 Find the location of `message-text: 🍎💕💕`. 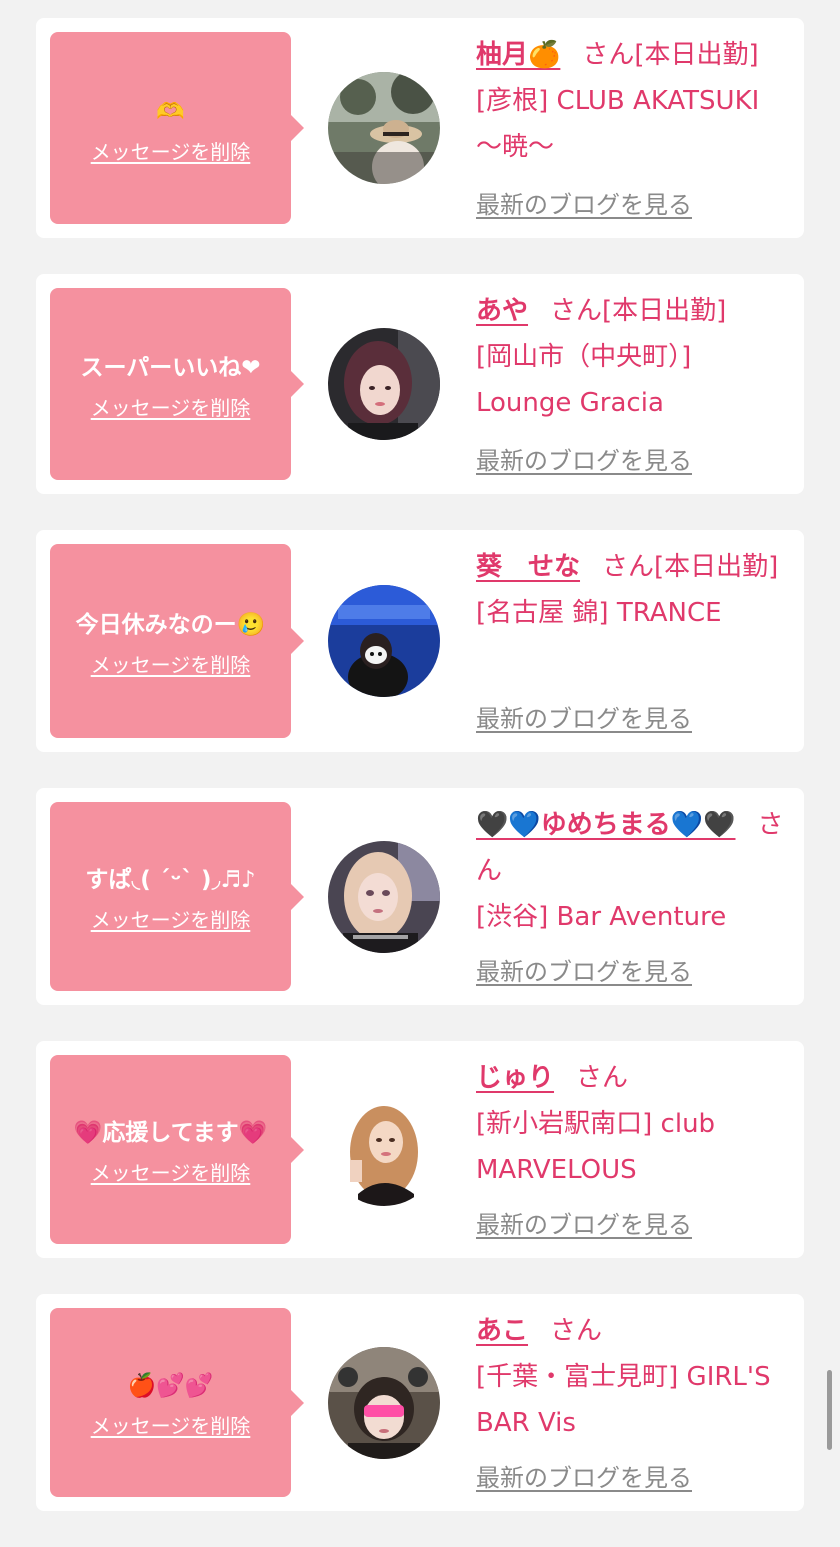

message-text: 🍎💕💕 is located at coordinates (170, 1386).